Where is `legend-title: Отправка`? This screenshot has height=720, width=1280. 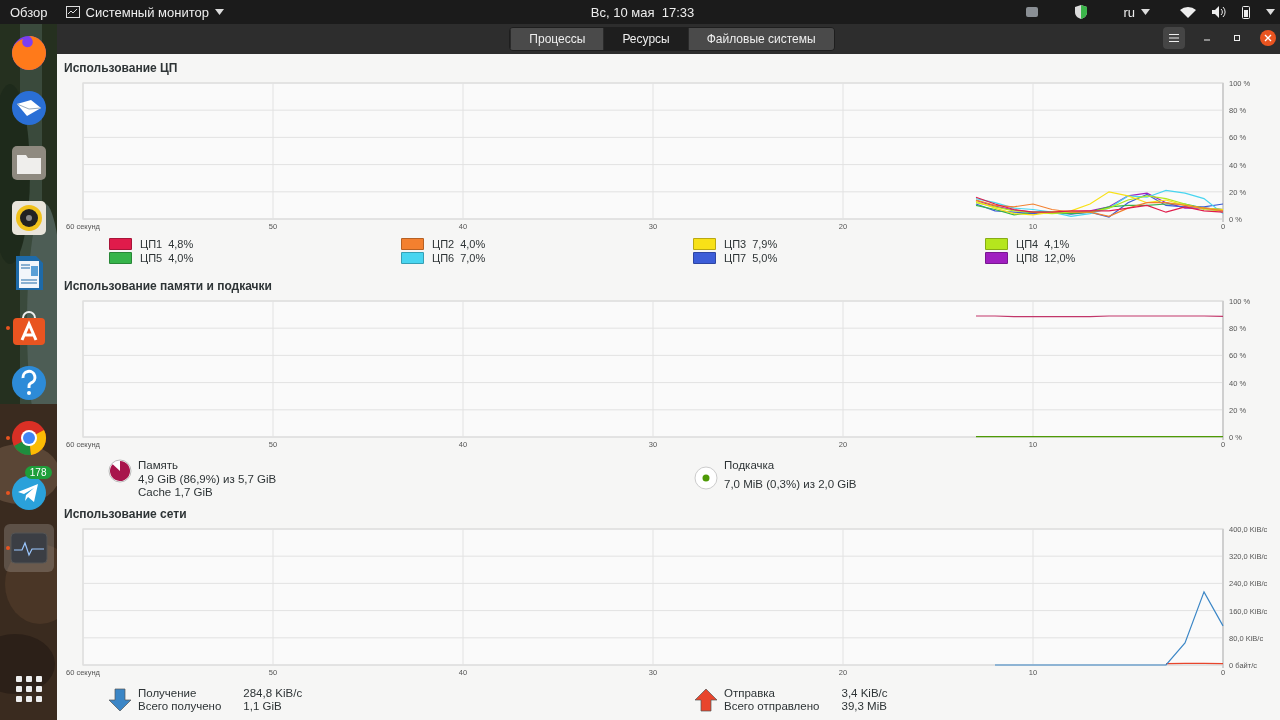
legend-title: Отправка is located at coordinates (750, 693).